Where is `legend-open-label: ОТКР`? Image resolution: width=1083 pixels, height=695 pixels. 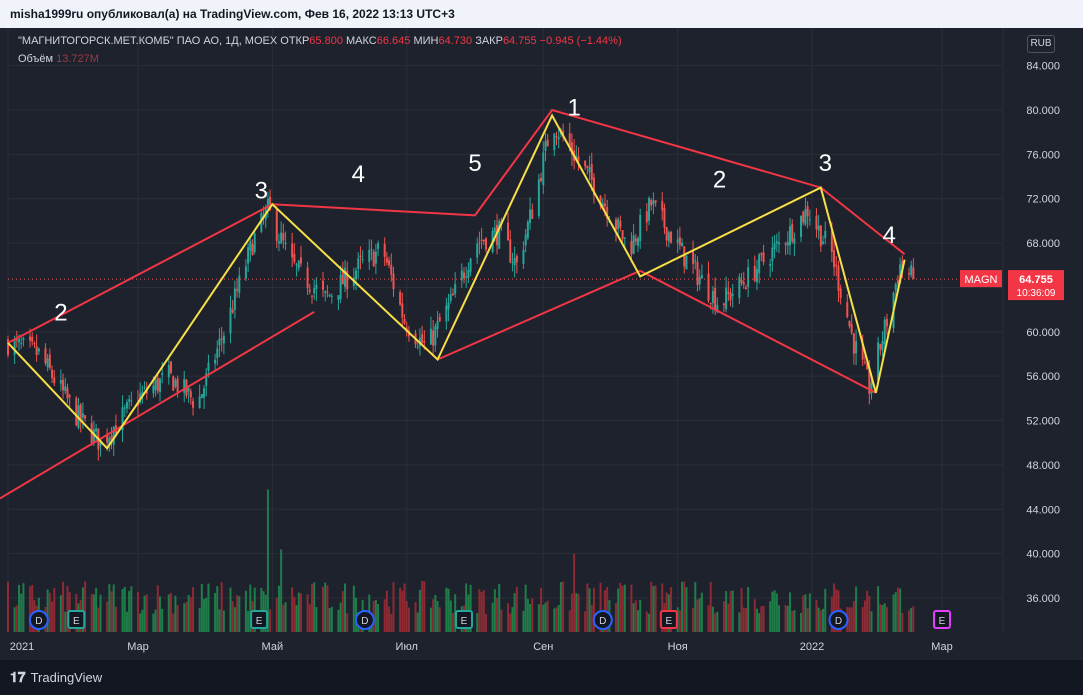 legend-open-label: ОТКР is located at coordinates (295, 41).